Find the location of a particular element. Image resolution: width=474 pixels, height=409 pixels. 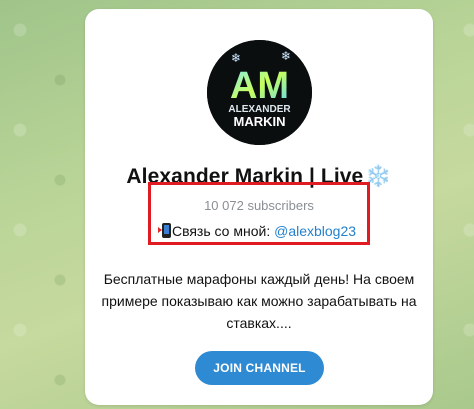

phone-arrow-icon is located at coordinates (164, 230).